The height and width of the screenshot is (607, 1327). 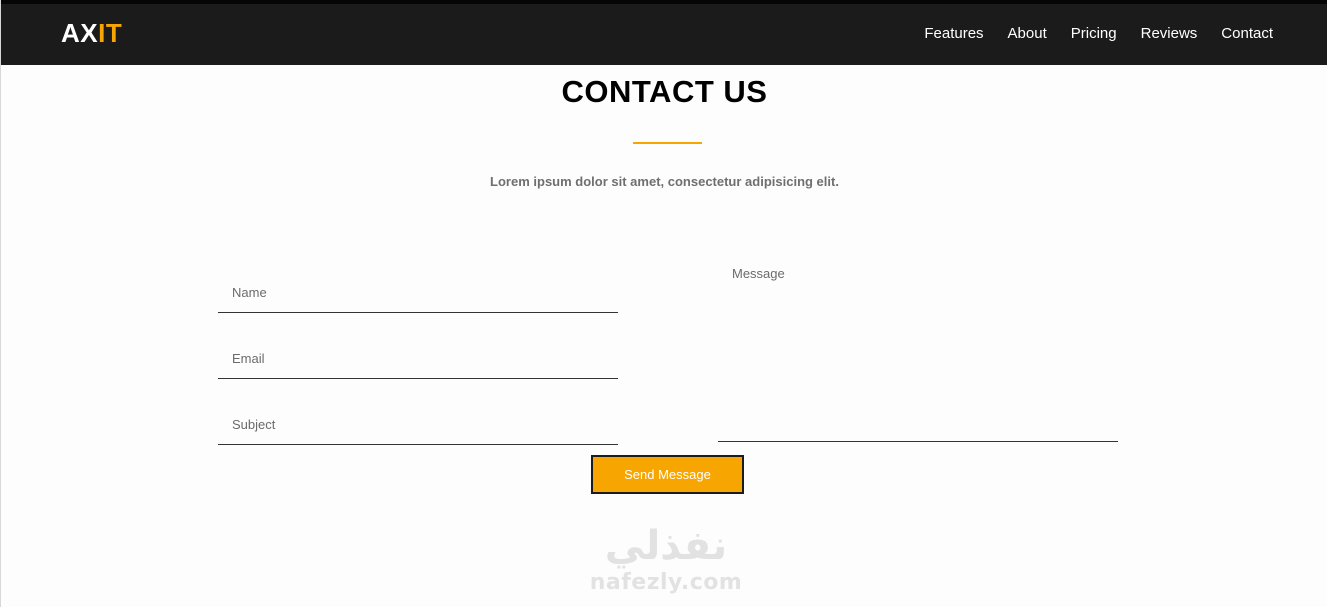 I want to click on watermark-logo: نفذلي nafezly.com, so click(x=666, y=564).